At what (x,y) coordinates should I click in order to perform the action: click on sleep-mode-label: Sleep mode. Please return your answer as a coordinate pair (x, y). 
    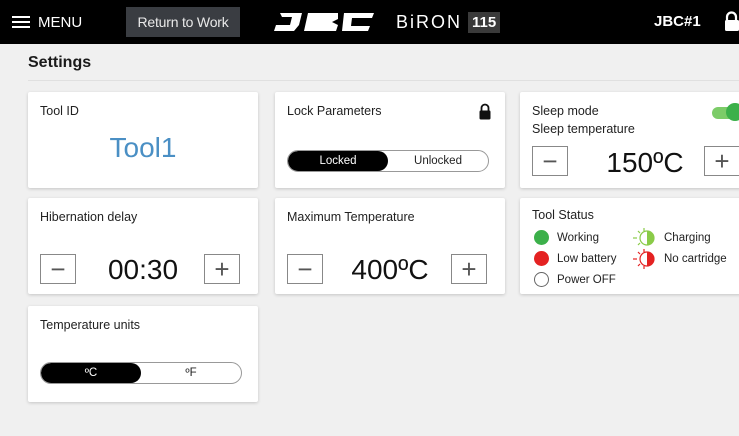
    Looking at the image, I should click on (565, 111).